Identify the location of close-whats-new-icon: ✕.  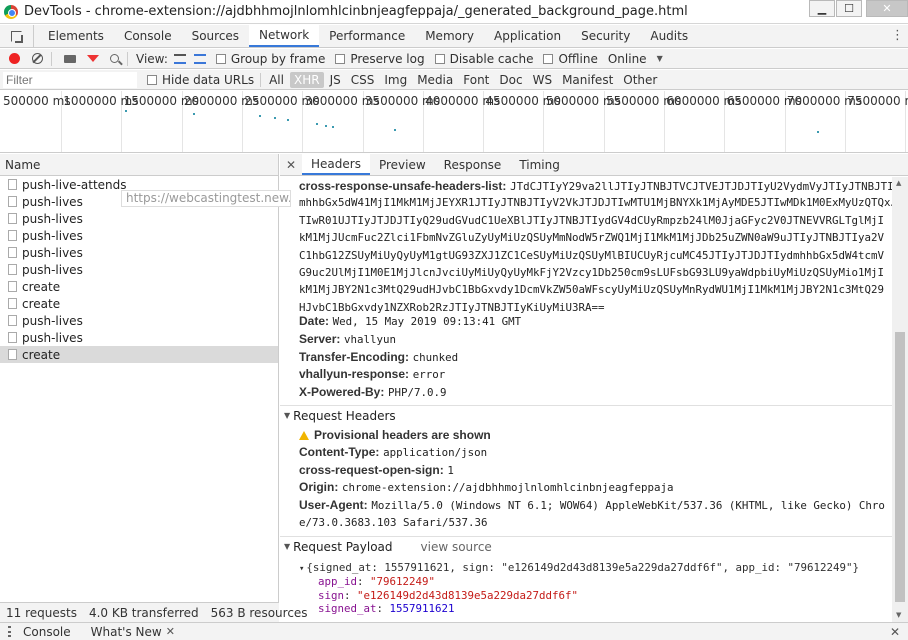
(170, 631).